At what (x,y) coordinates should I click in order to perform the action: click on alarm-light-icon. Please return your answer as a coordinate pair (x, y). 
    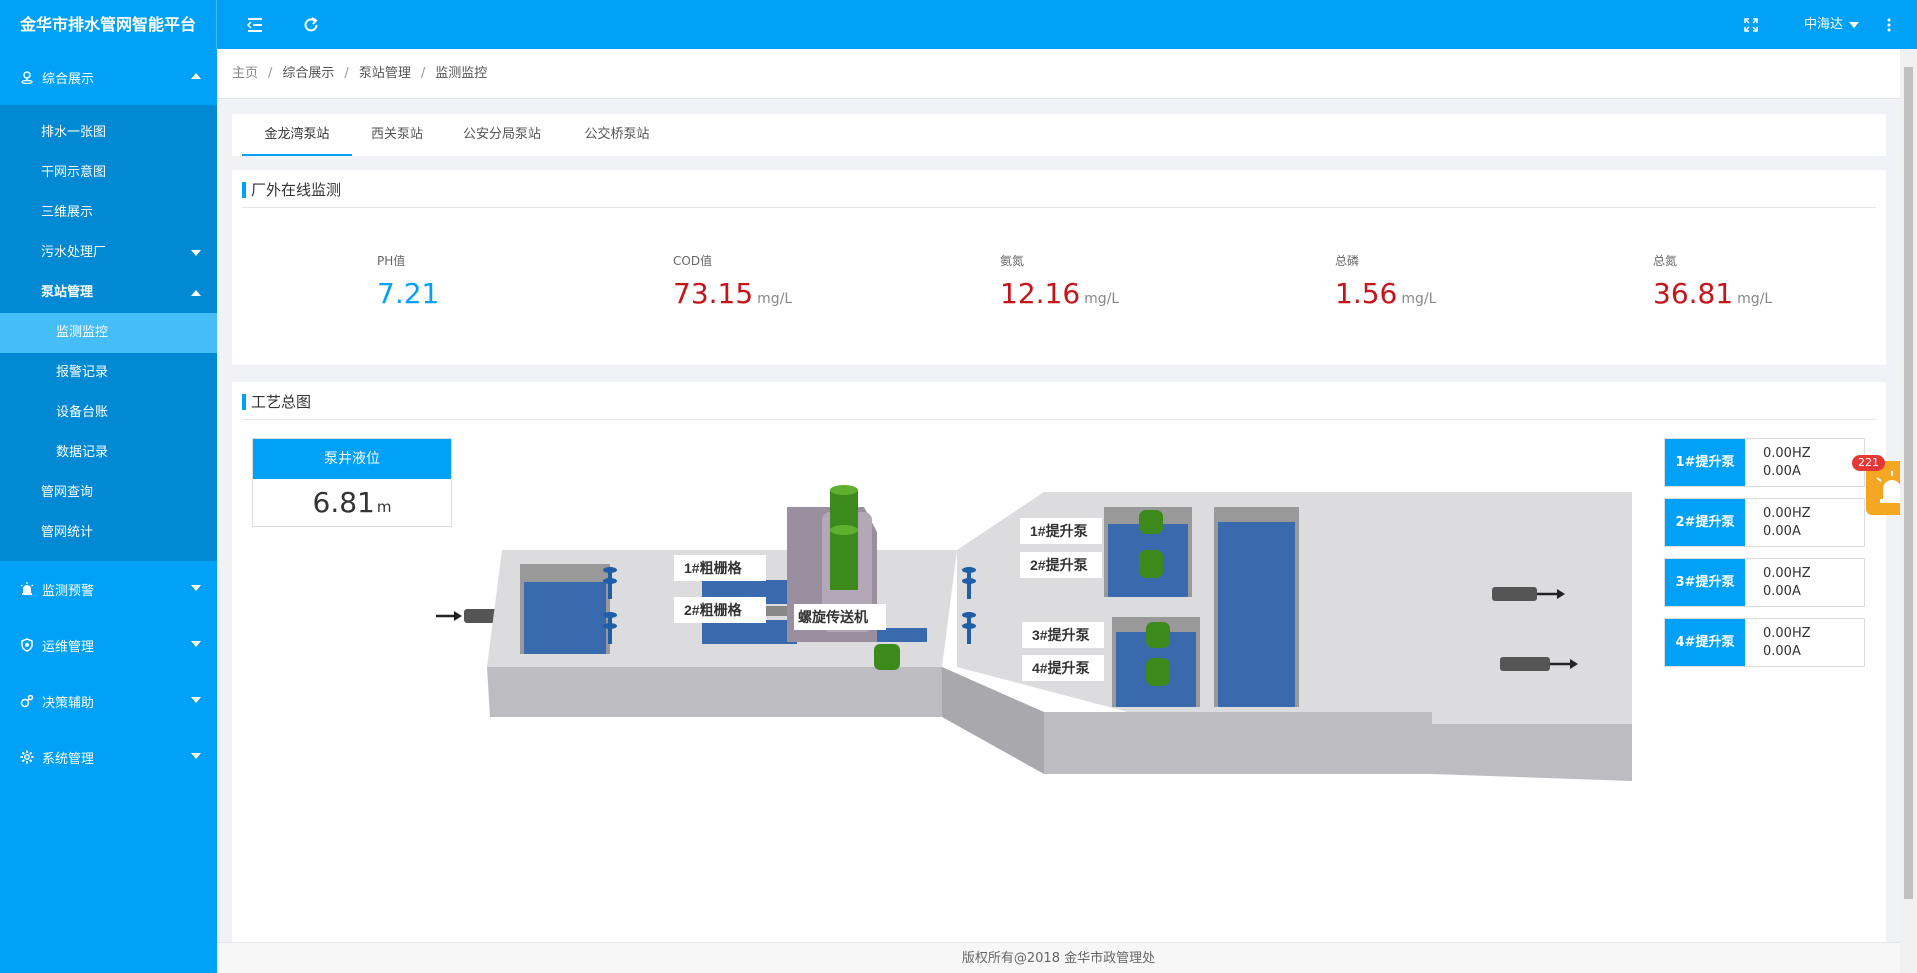
    Looking at the image, I should click on (27, 588).